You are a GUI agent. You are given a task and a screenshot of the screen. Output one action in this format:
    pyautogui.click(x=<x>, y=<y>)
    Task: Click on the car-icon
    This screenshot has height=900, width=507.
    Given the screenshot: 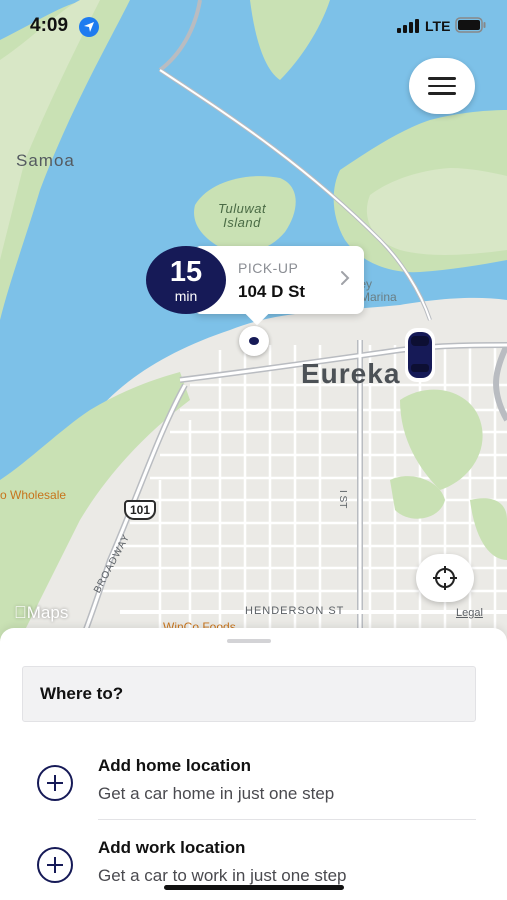 What is the action you would take?
    pyautogui.click(x=420, y=355)
    